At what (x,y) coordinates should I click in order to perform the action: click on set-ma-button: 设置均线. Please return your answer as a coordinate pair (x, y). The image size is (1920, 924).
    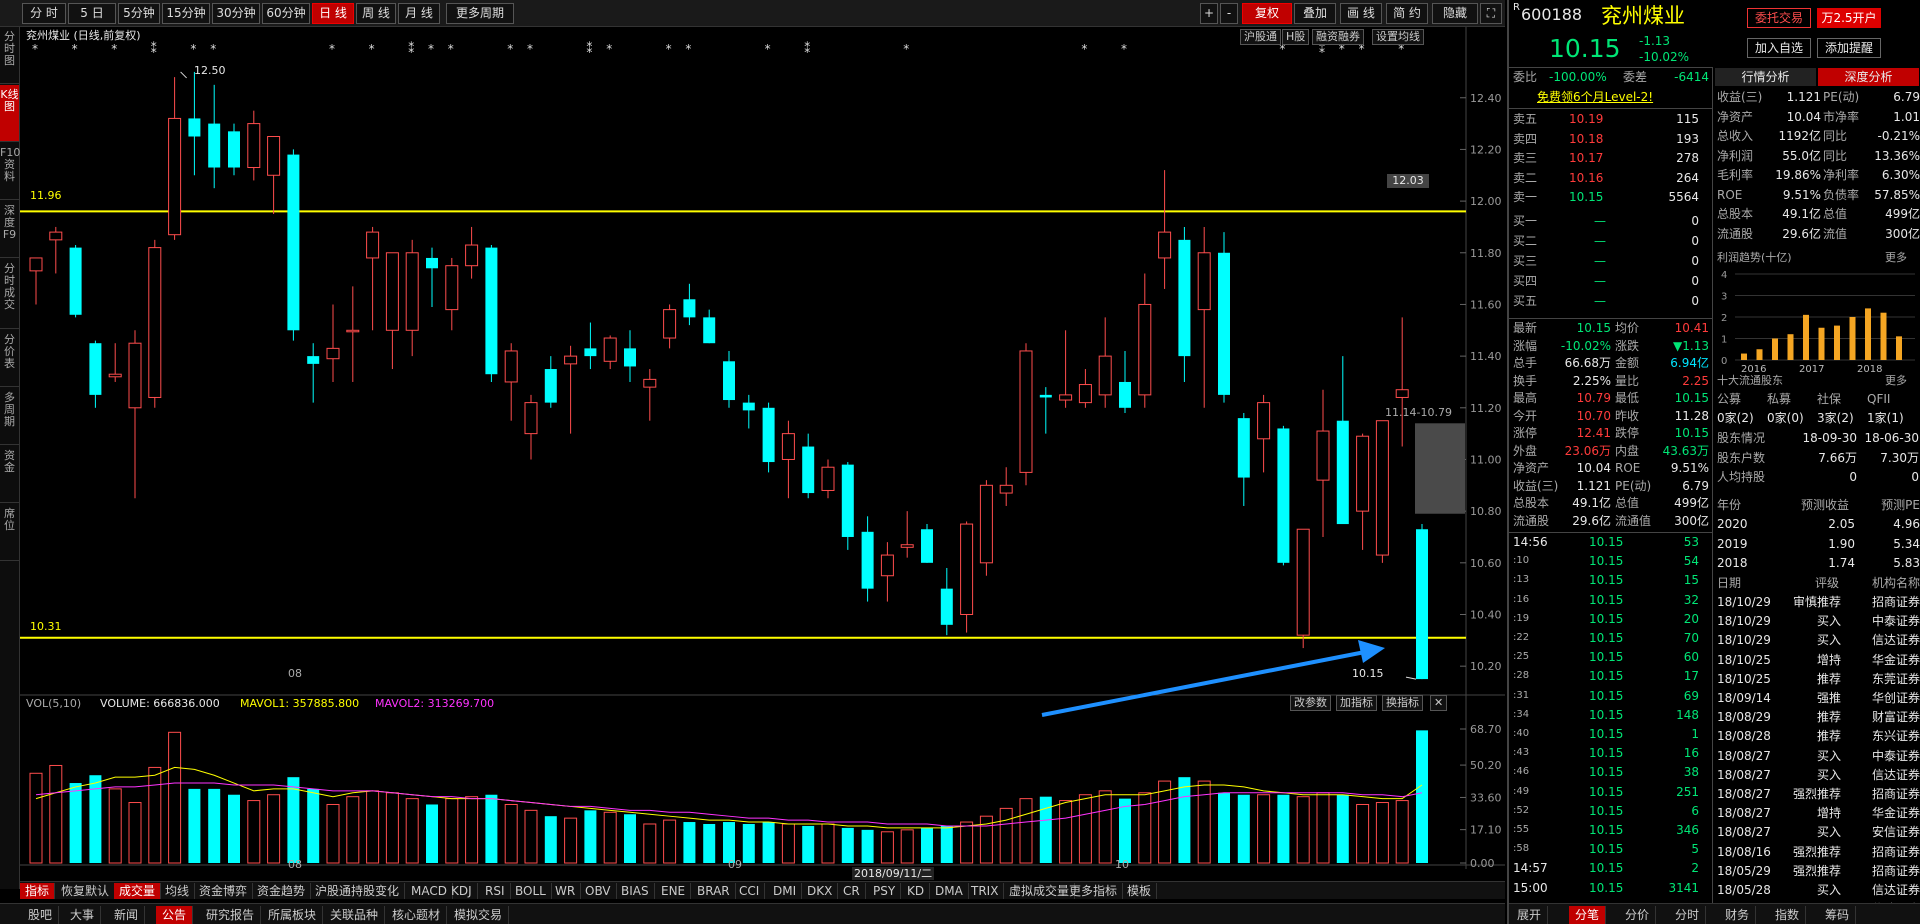
    Looking at the image, I should click on (1398, 37).